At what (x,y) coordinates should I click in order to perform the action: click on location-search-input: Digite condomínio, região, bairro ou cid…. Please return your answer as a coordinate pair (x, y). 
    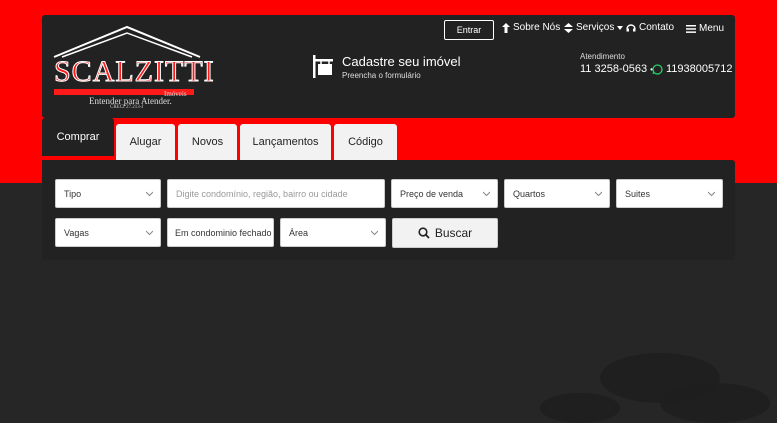
    Looking at the image, I should click on (276, 193).